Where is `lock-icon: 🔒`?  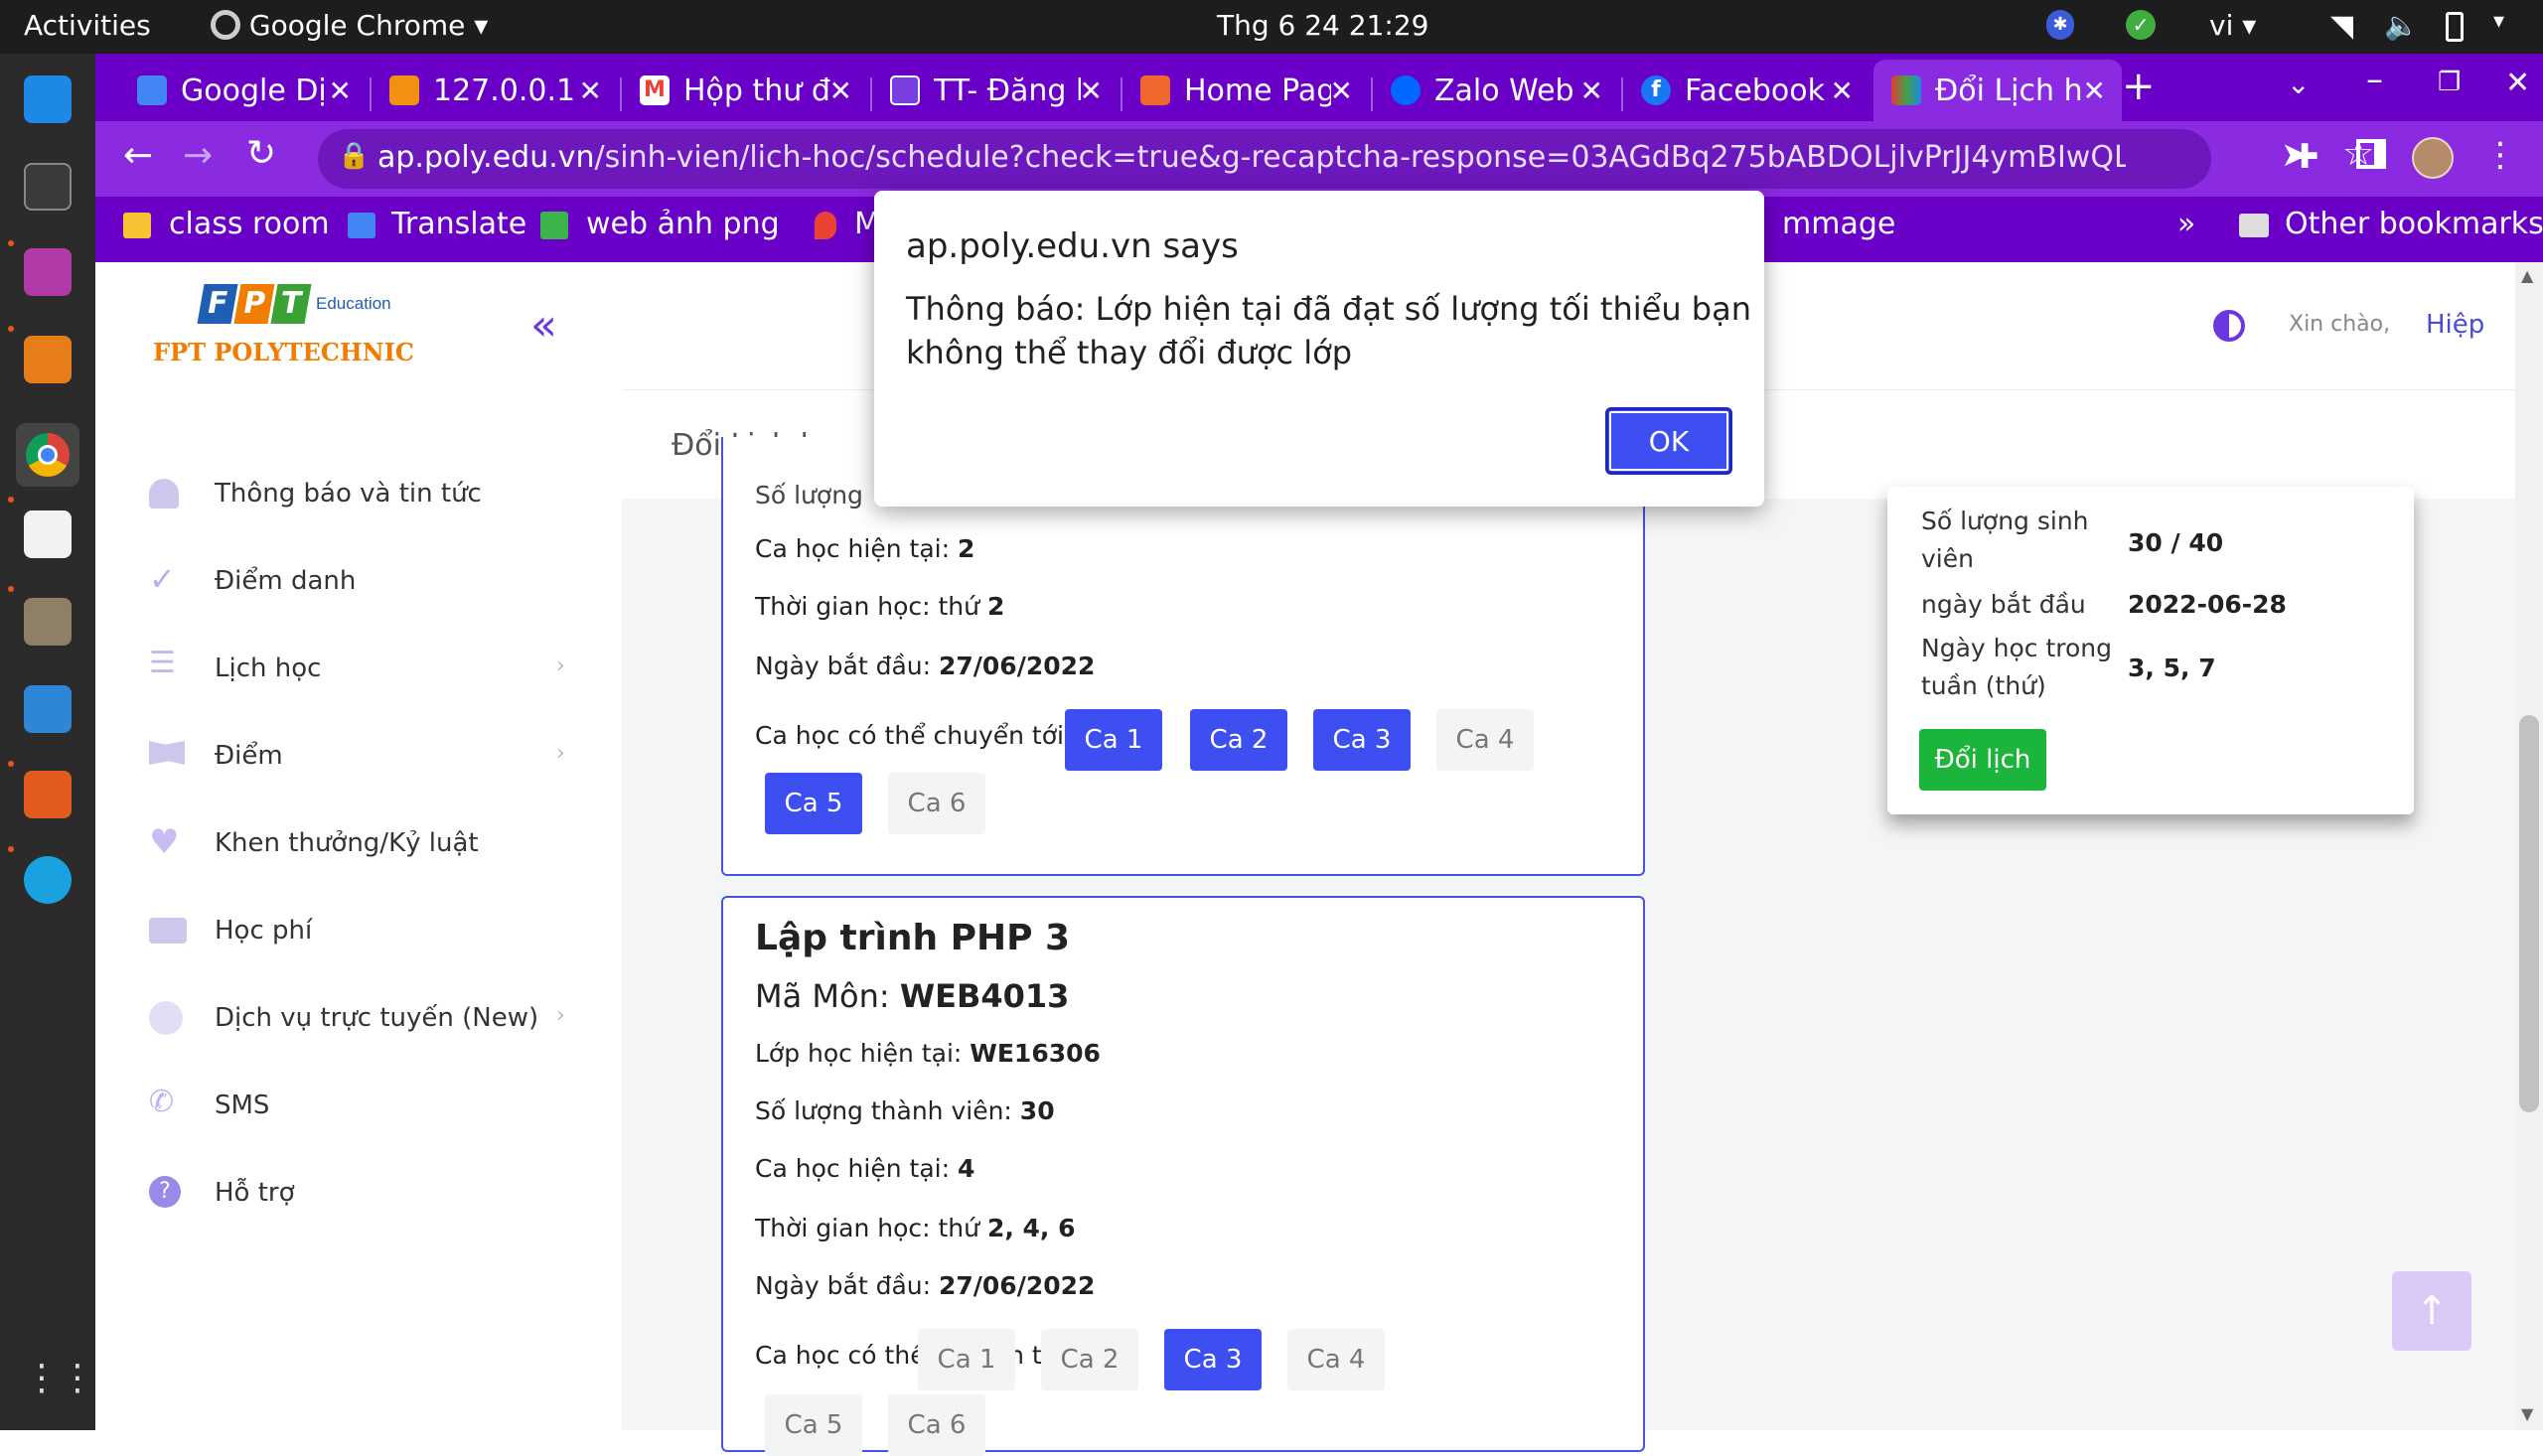
lock-icon: 🔒 is located at coordinates (354, 156).